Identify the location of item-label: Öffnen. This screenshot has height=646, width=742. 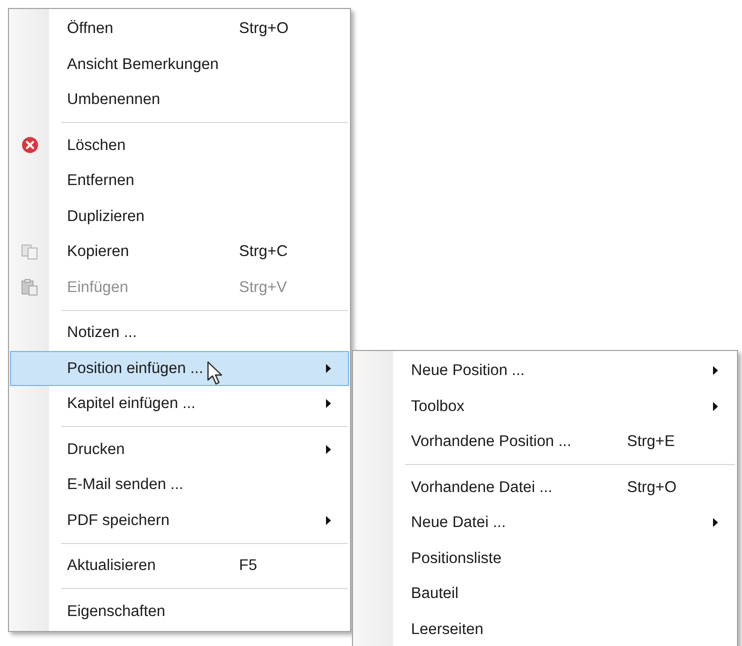
(90, 29).